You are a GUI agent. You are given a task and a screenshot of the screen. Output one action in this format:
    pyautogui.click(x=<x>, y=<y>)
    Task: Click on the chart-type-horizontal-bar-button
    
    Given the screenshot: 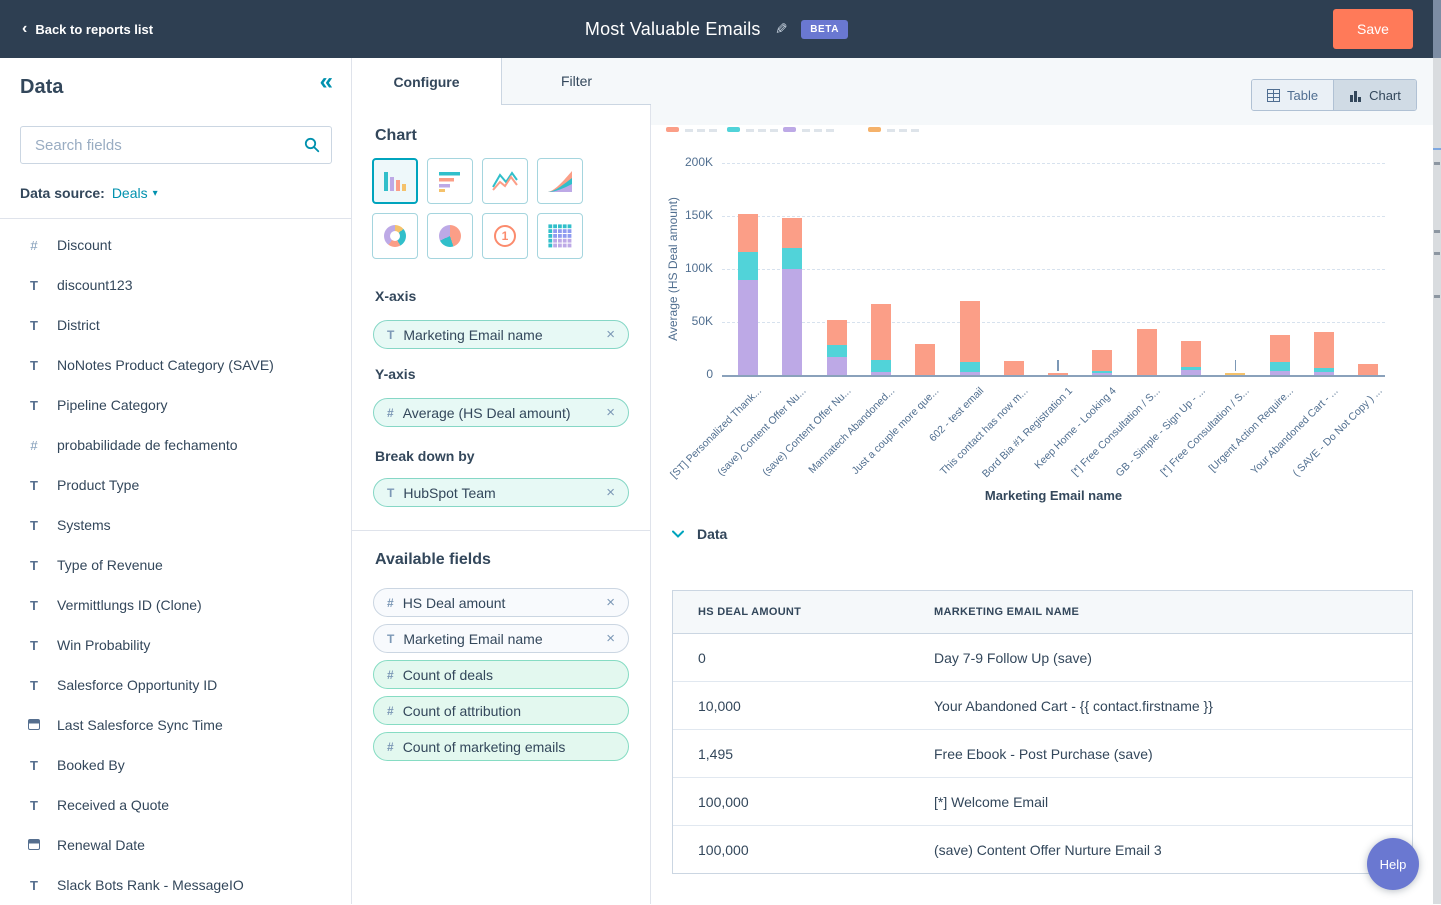 What is the action you would take?
    pyautogui.click(x=450, y=181)
    